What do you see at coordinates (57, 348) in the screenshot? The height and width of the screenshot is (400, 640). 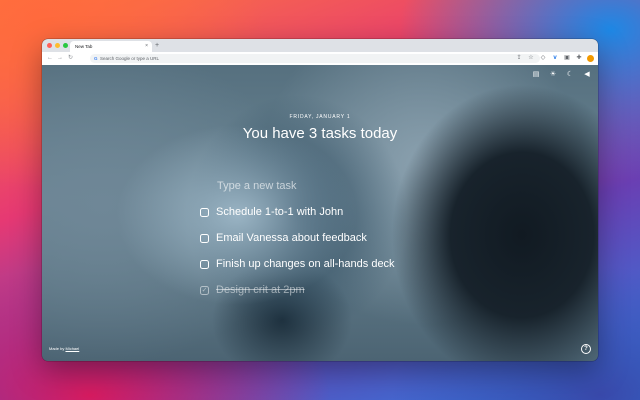 I see `credit-prefix: Made by` at bounding box center [57, 348].